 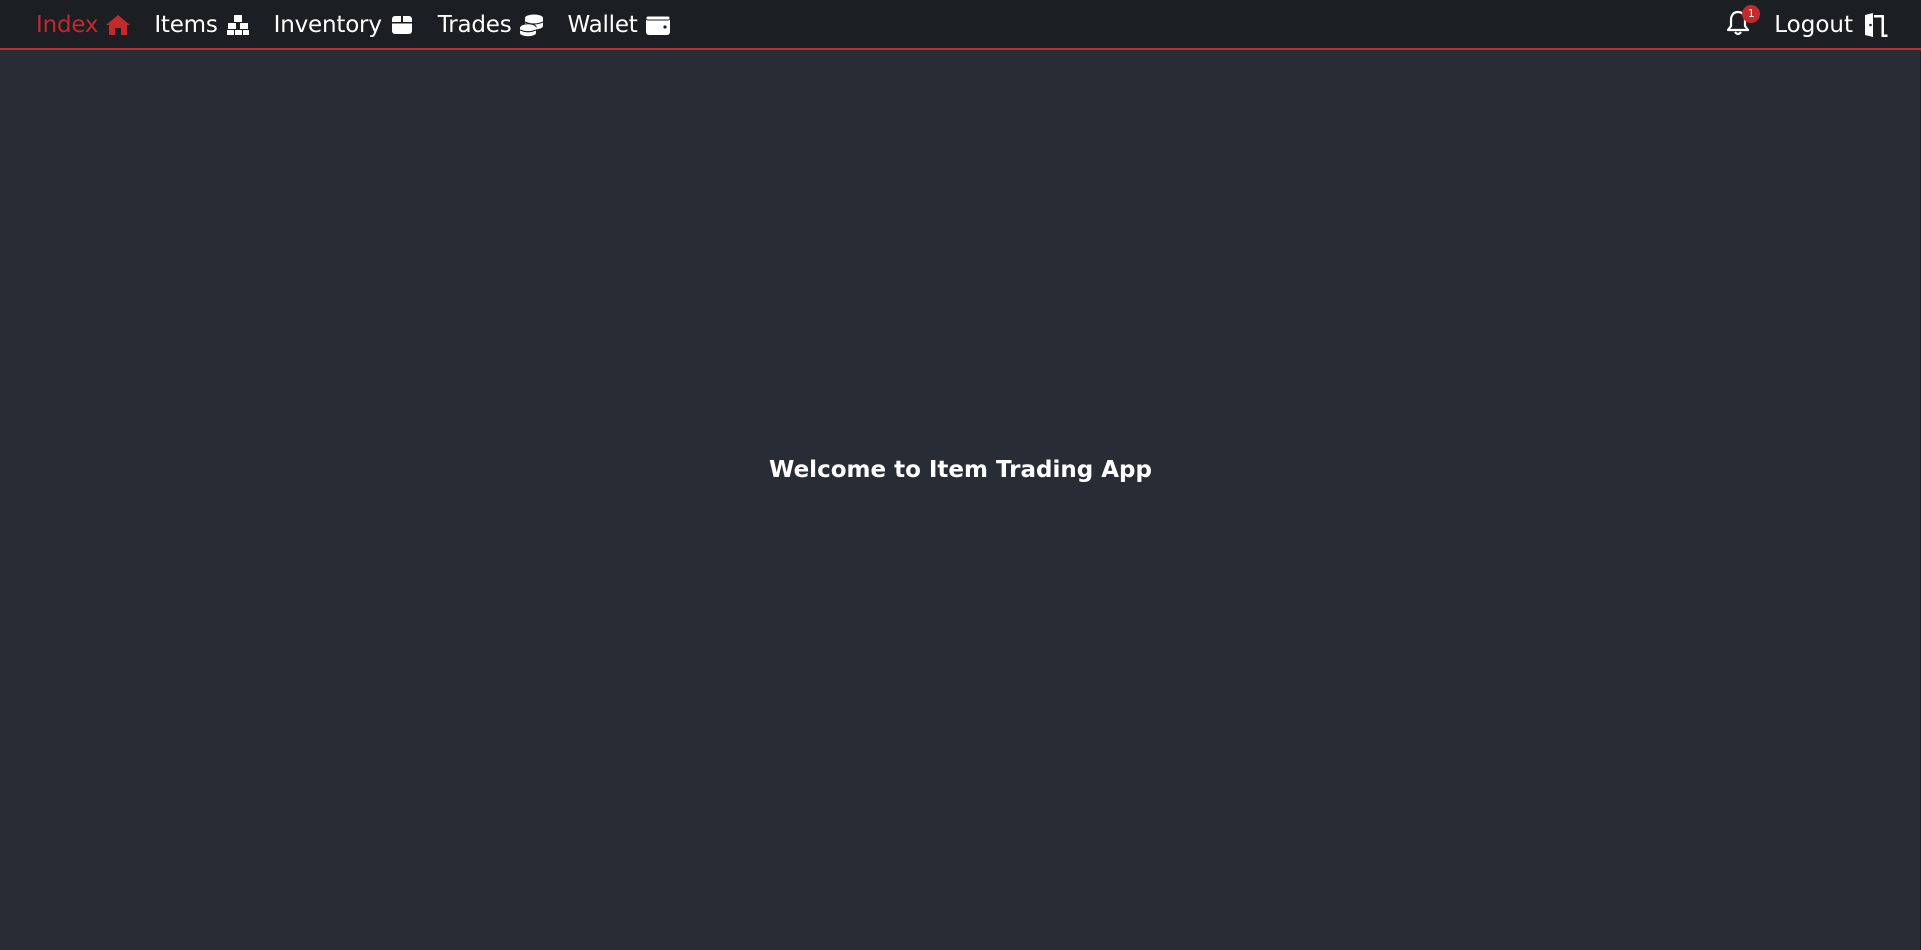 What do you see at coordinates (327, 25) in the screenshot?
I see `nav-item-inventory-label: Inventory` at bounding box center [327, 25].